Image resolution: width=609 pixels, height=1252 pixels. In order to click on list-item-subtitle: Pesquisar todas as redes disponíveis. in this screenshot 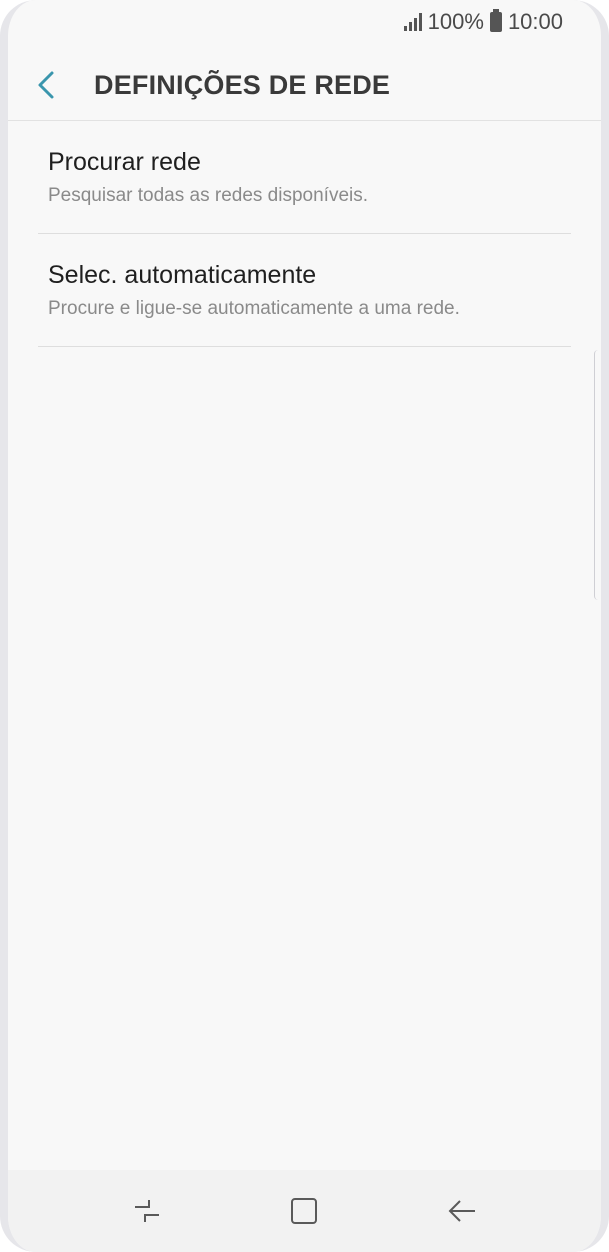, I will do `click(208, 195)`.